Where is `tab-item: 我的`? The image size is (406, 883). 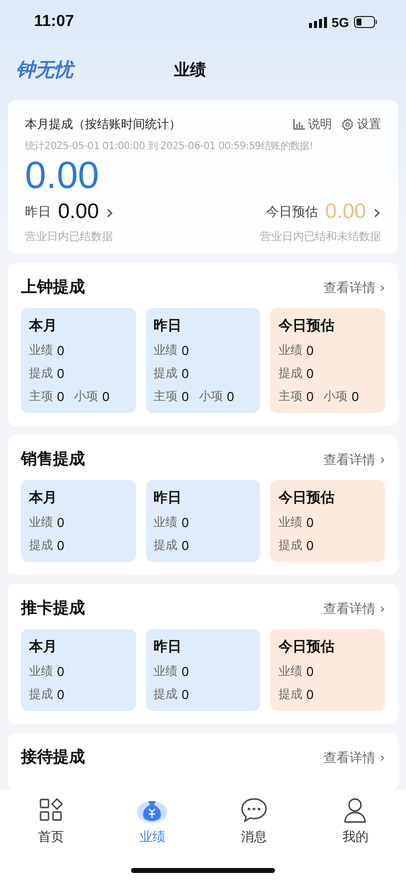
tab-item: 我的 is located at coordinates (355, 823).